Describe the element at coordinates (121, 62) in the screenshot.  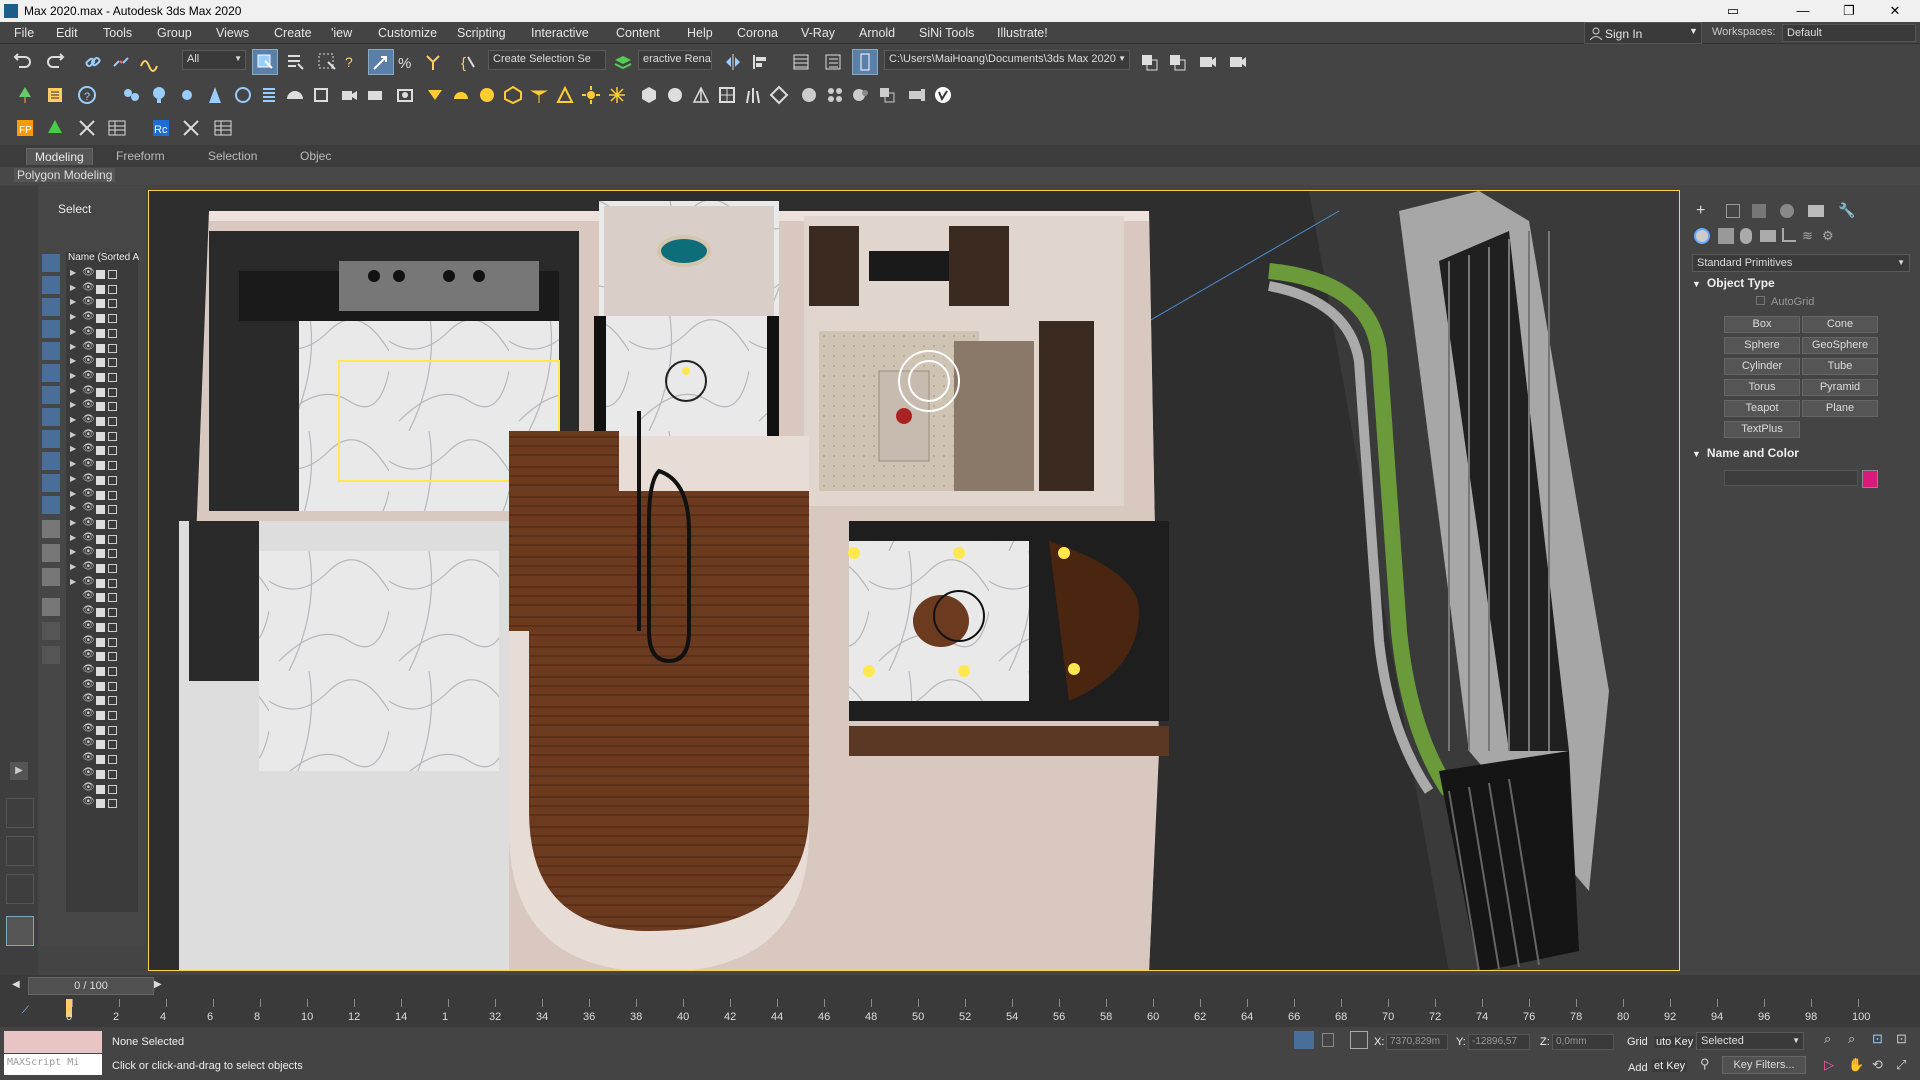
I see `unlink-icon` at that location.